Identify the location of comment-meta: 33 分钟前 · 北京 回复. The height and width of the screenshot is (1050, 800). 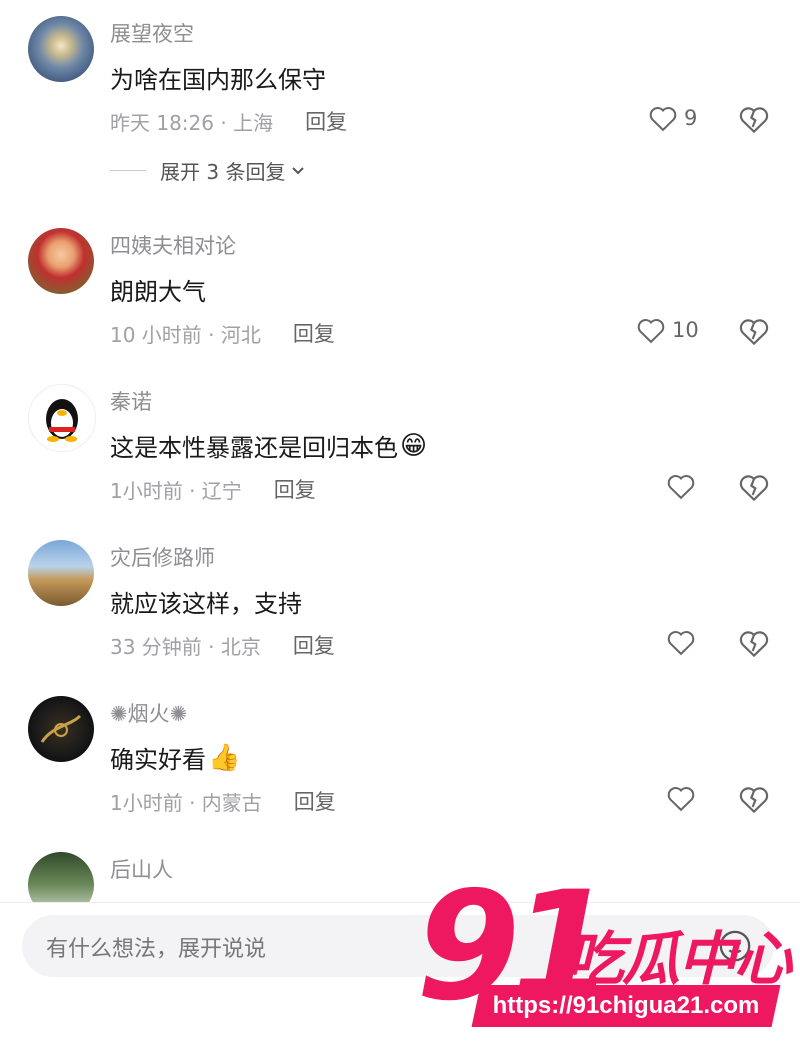
(222, 645).